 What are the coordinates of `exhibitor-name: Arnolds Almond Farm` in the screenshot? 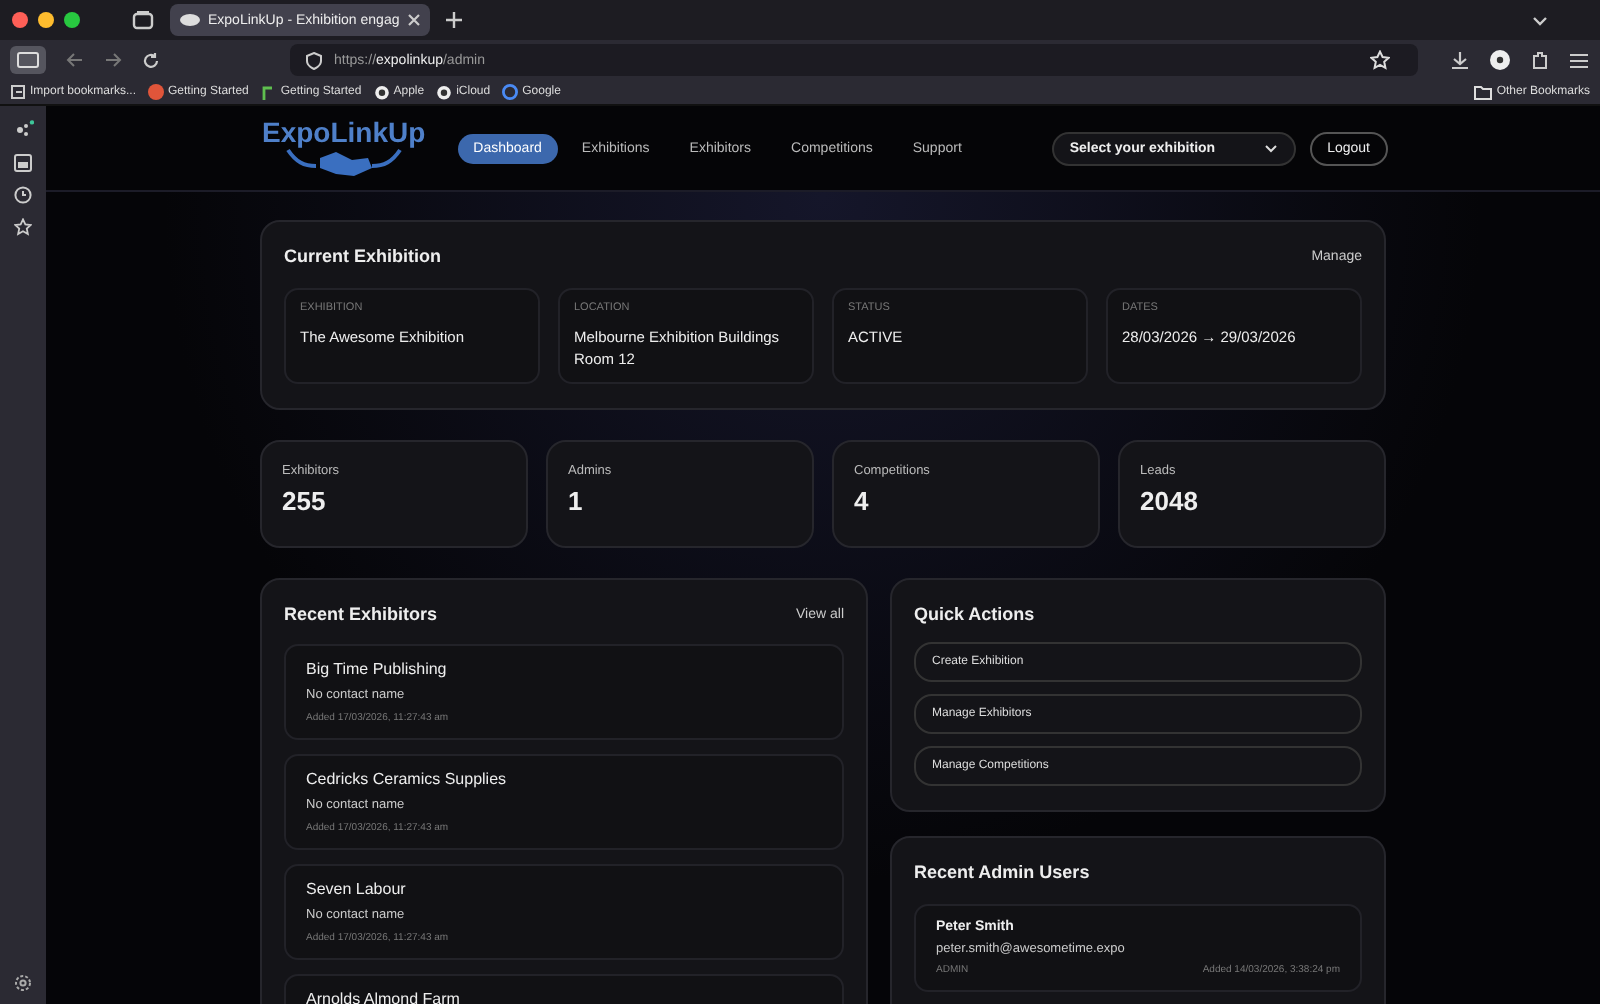 It's located at (384, 997).